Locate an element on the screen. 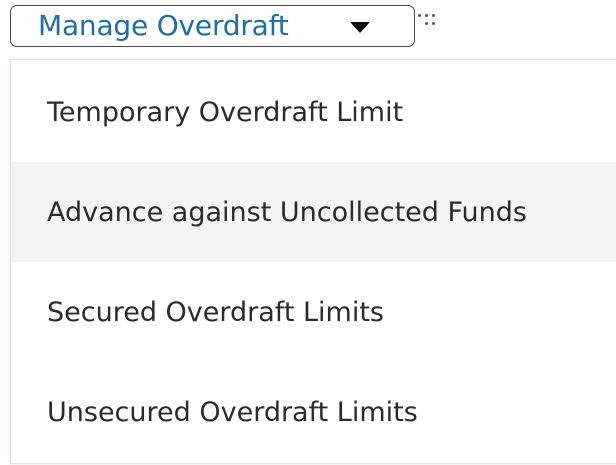  manage-overdraft-dropdown-button: Manage Overdraft is located at coordinates (212, 26).